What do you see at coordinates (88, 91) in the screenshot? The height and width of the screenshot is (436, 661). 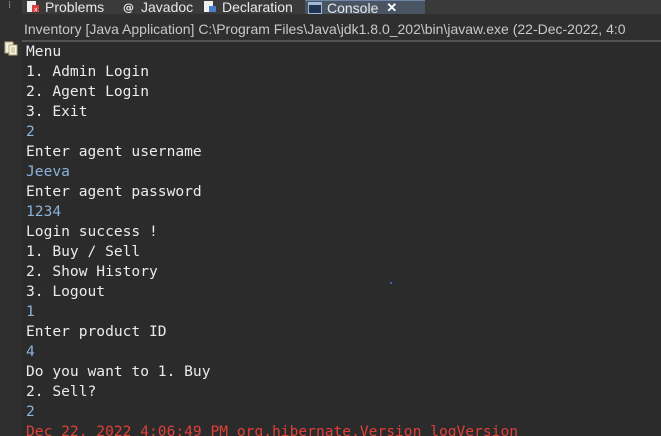 I see `console-line: 2. Agent Login` at bounding box center [88, 91].